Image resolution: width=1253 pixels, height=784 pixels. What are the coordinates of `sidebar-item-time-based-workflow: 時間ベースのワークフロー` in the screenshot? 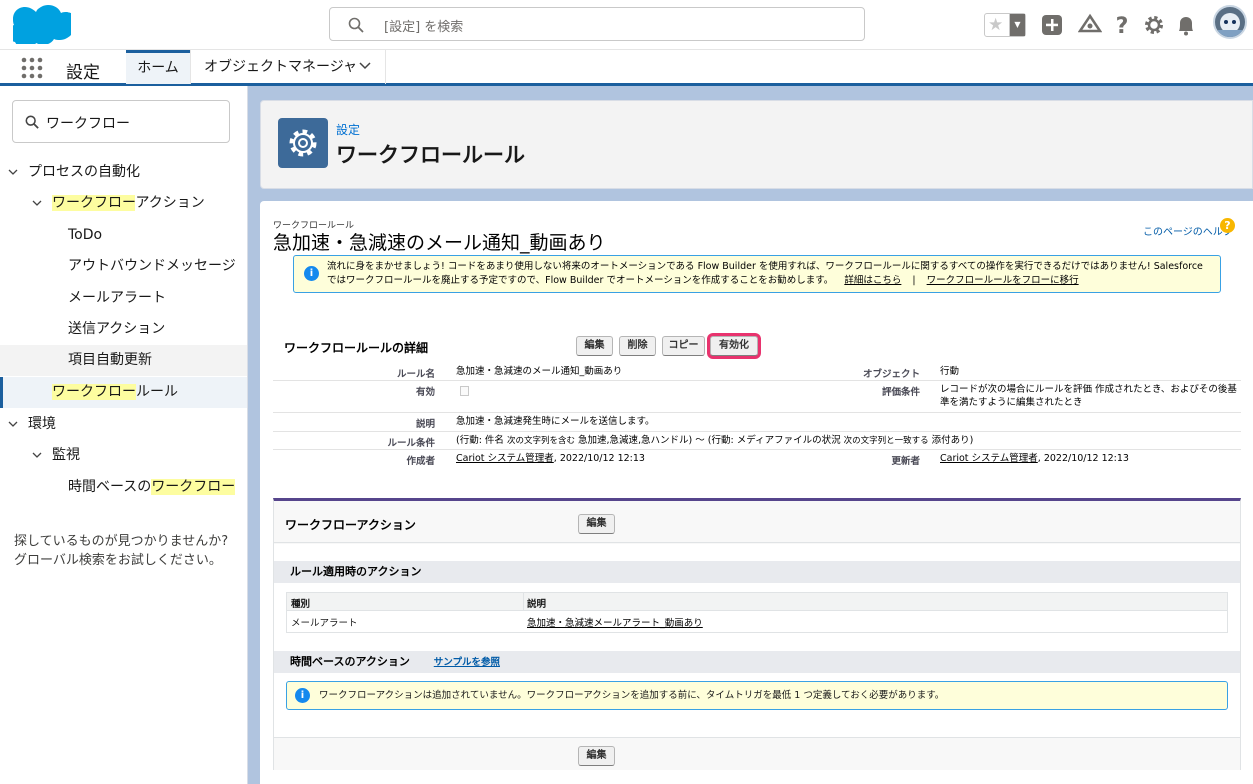 It's located at (123, 487).